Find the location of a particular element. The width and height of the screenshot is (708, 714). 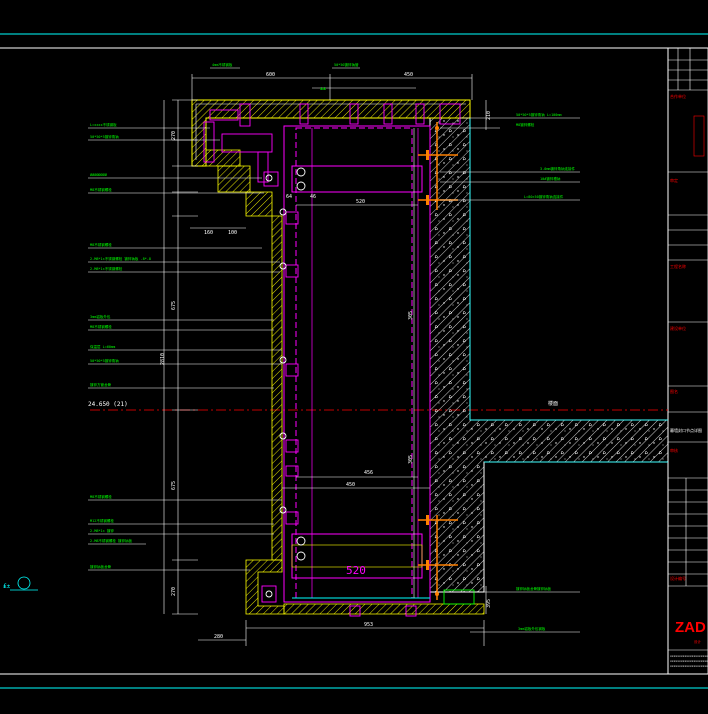

leader-left-6: 2-M8*1×不锈钢螺栓 镀锌钠板 -8*-8 is located at coordinates (120, 258).